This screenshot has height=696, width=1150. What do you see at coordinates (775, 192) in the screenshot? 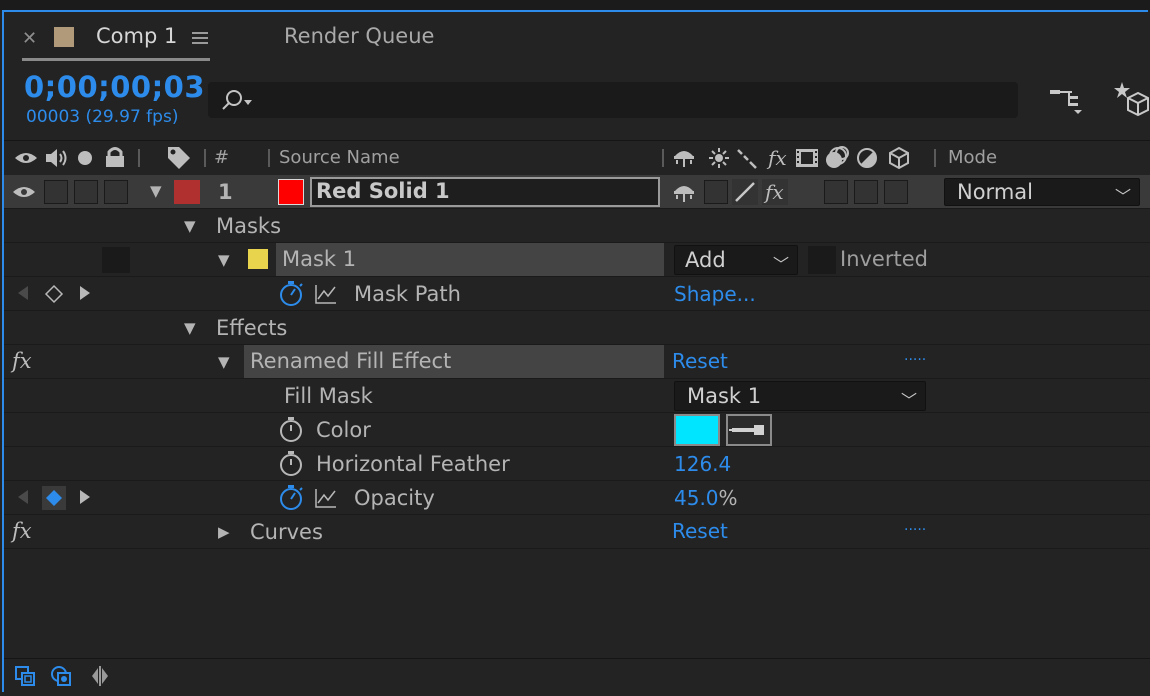
I see `fx-switch-icon: fx` at bounding box center [775, 192].